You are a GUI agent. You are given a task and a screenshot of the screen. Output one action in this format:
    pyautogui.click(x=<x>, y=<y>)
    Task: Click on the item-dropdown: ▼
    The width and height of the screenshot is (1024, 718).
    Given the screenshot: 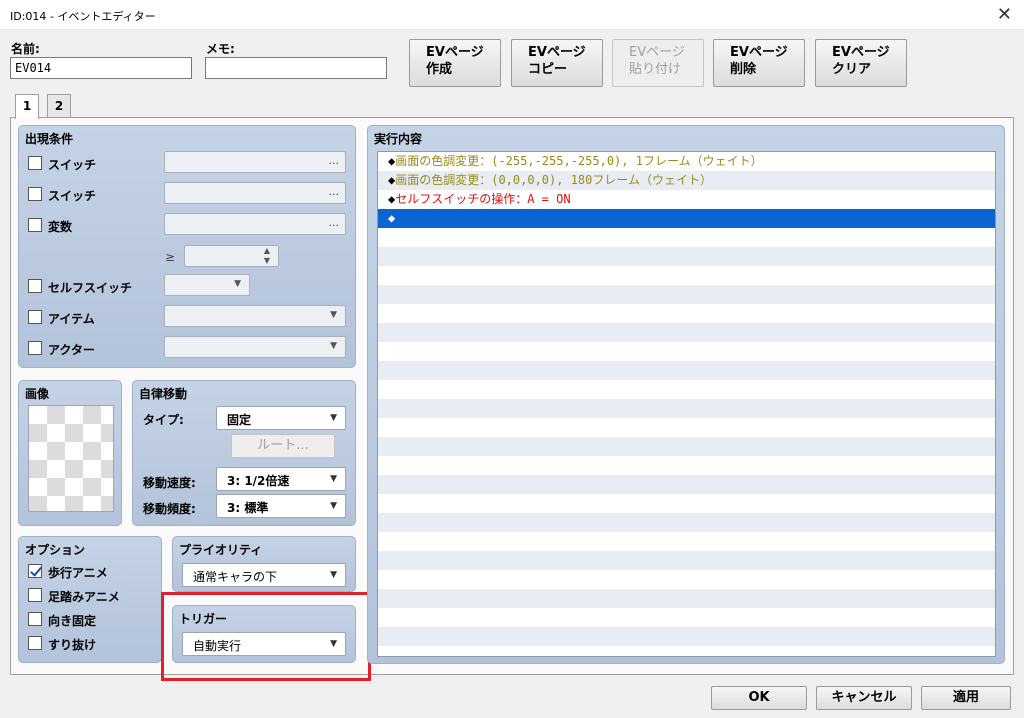 What is the action you would take?
    pyautogui.click(x=255, y=316)
    